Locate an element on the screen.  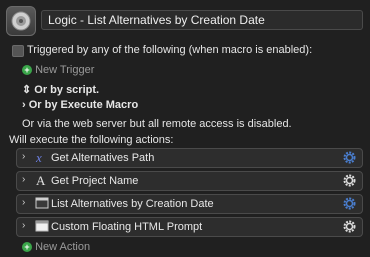
new-trigger-label: New Trigger is located at coordinates (65, 70).